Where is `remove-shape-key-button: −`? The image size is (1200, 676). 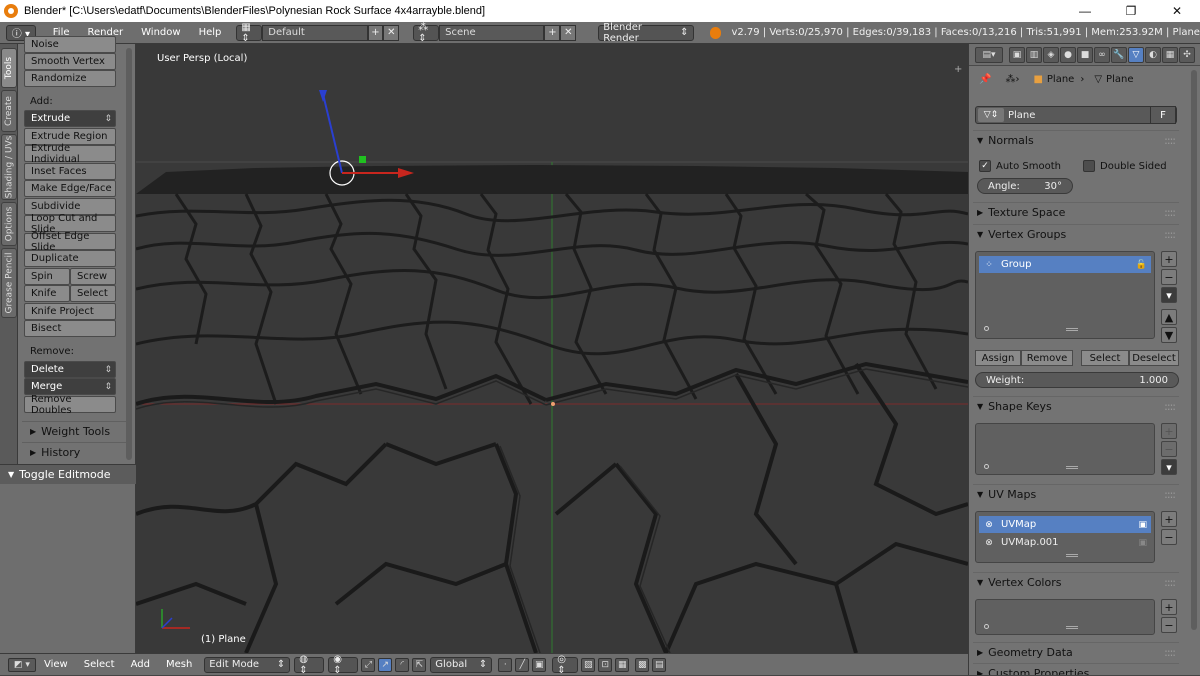
remove-shape-key-button: − is located at coordinates (1169, 449).